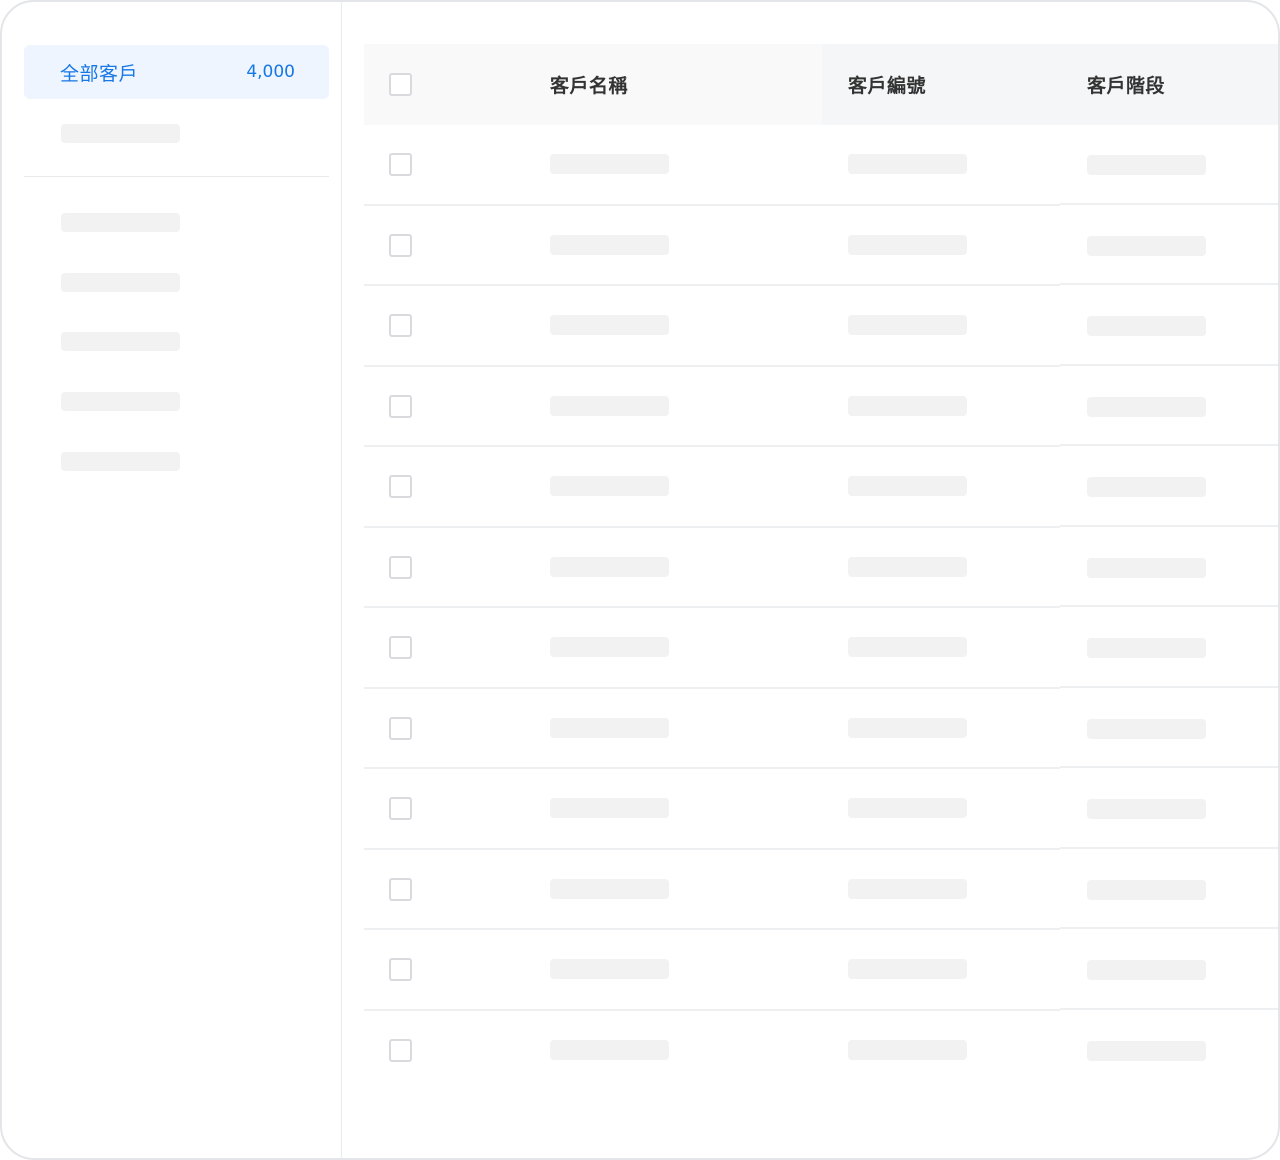 The height and width of the screenshot is (1160, 1280). I want to click on sidebar-item-label: 全部客戶, so click(99, 73).